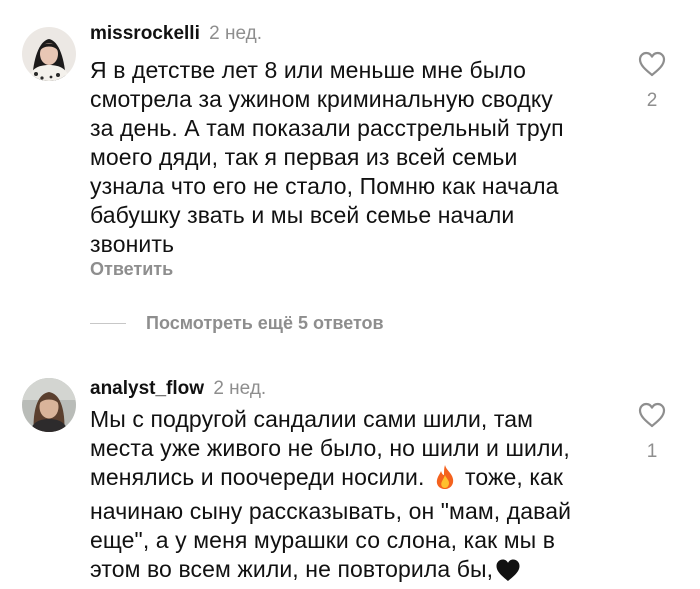 The image size is (700, 589). What do you see at coordinates (652, 100) in the screenshot?
I see `like-count: 2` at bounding box center [652, 100].